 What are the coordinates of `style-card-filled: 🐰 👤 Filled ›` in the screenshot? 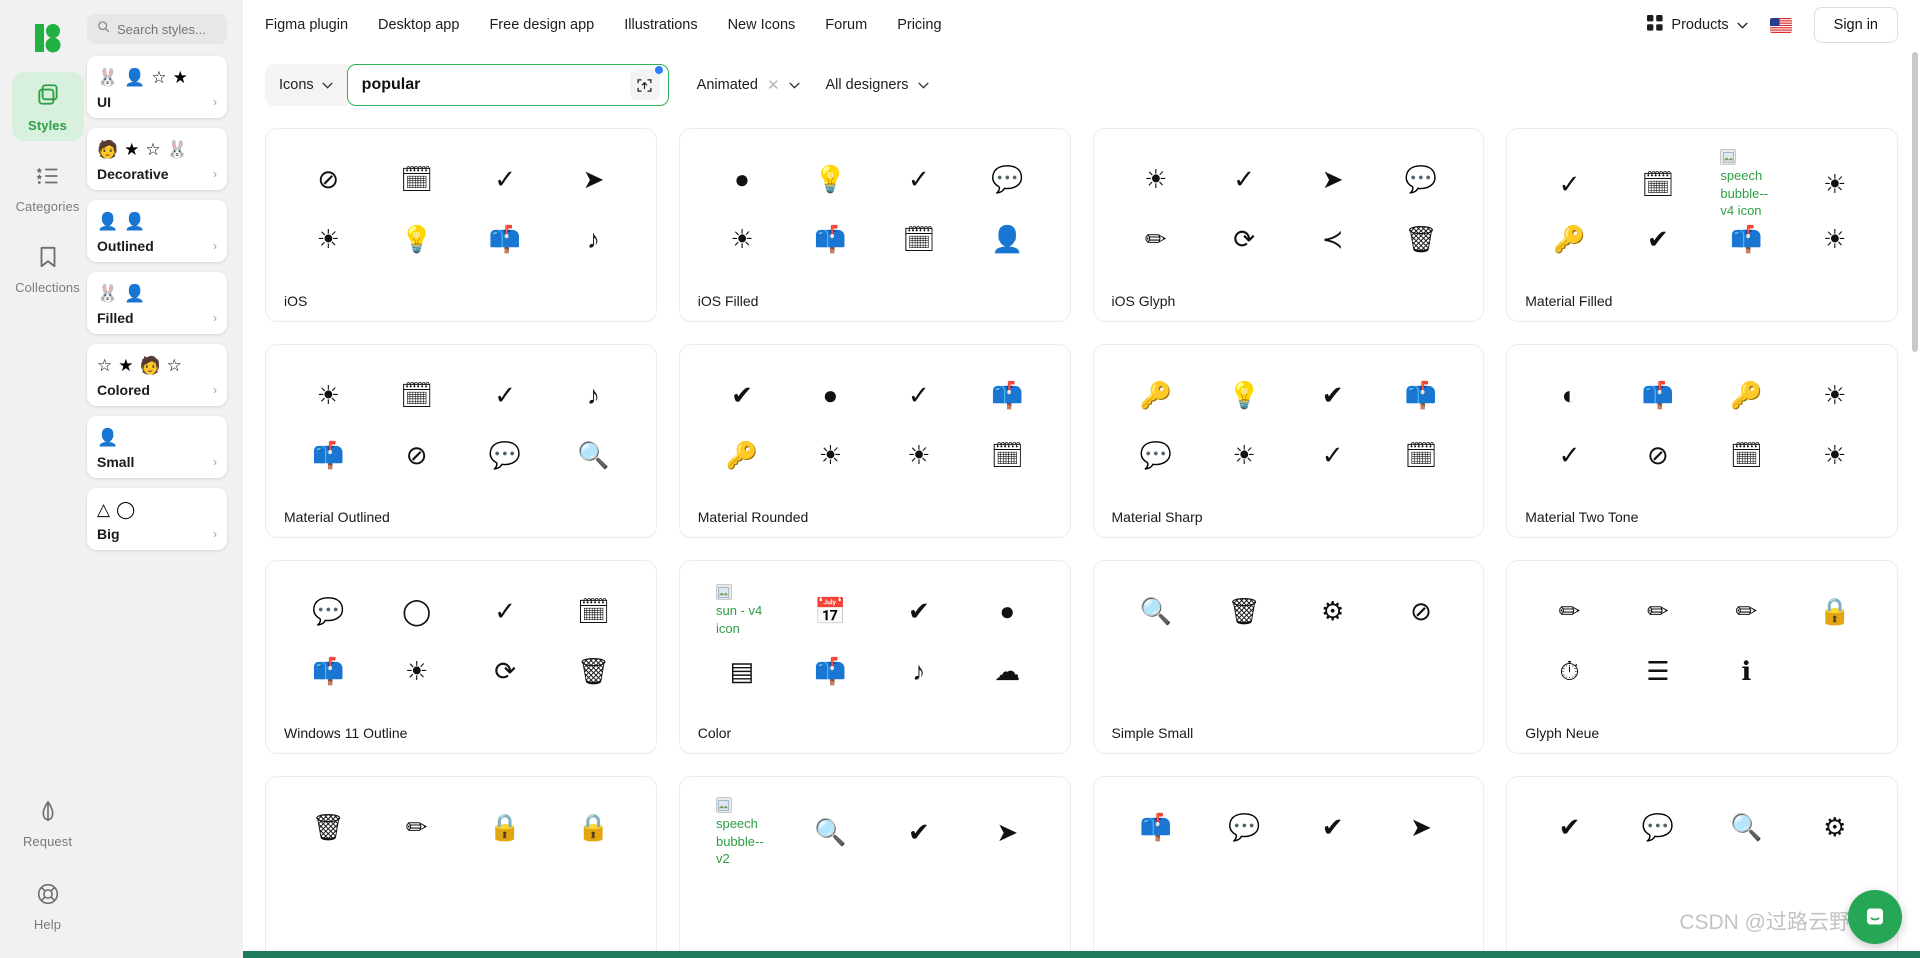 It's located at (157, 303).